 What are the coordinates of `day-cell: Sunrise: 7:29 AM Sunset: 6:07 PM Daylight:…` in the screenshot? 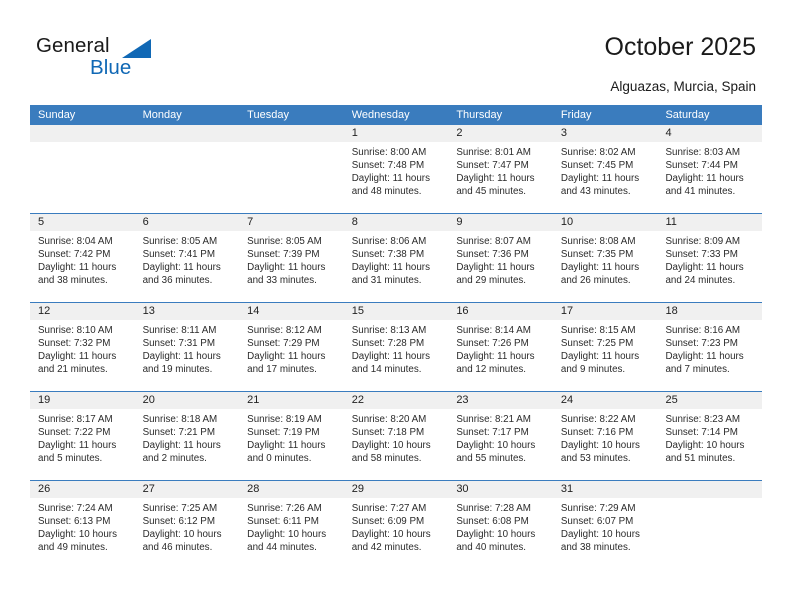 It's located at (605, 533).